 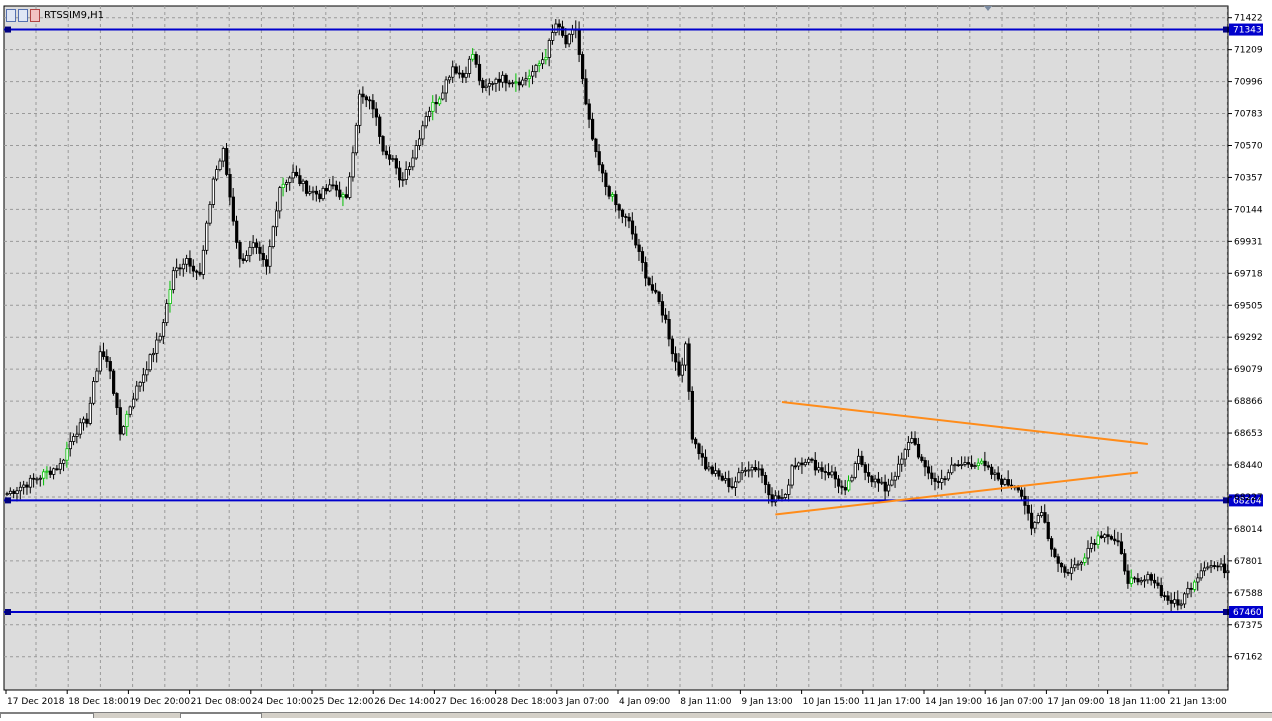 What do you see at coordinates (1248, 658) in the screenshot?
I see `price-tick-label: 67162` at bounding box center [1248, 658].